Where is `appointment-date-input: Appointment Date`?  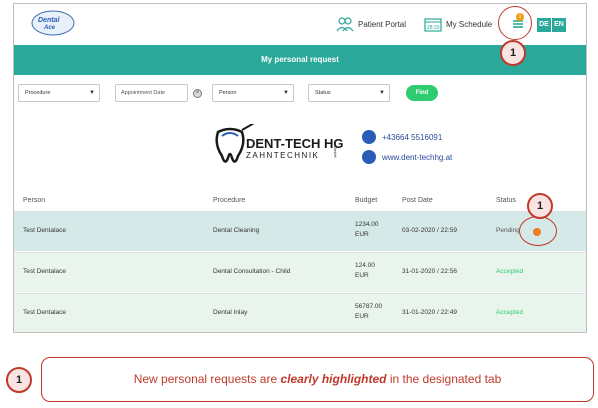 appointment-date-input: Appointment Date is located at coordinates (151, 93).